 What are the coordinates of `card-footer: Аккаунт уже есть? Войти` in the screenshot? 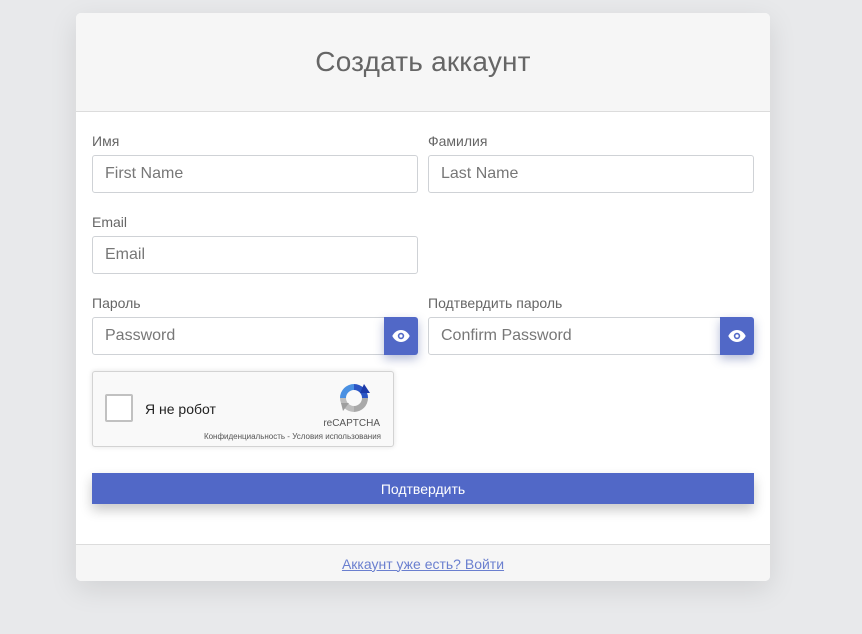 It's located at (423, 562).